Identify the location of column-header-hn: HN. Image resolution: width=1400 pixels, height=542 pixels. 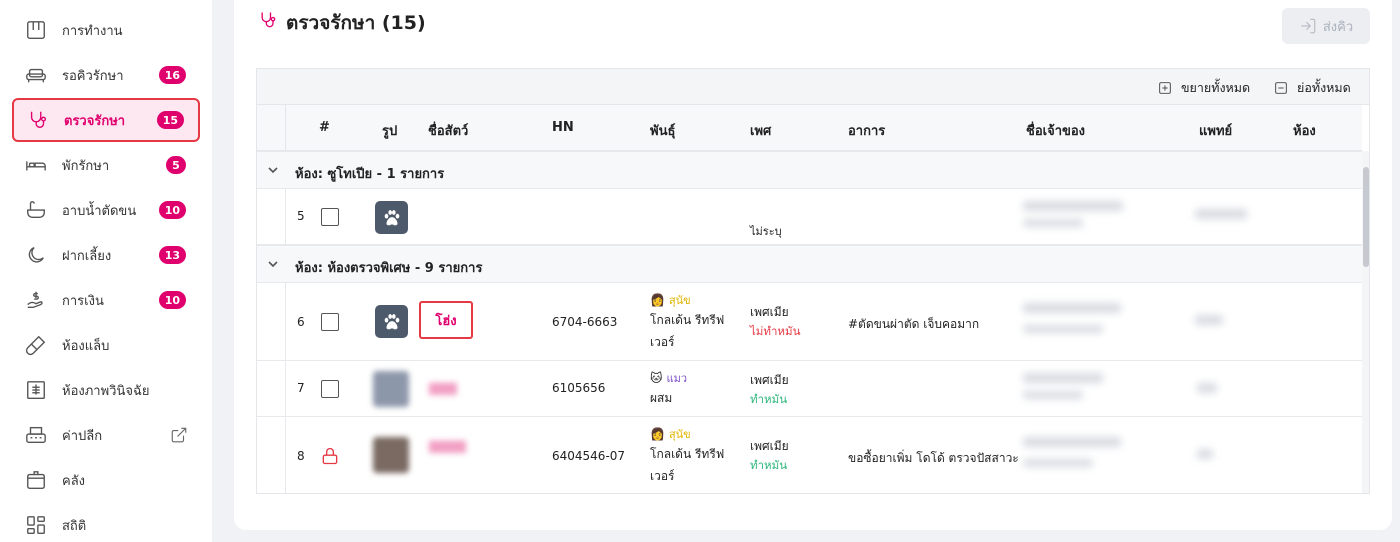
(563, 127).